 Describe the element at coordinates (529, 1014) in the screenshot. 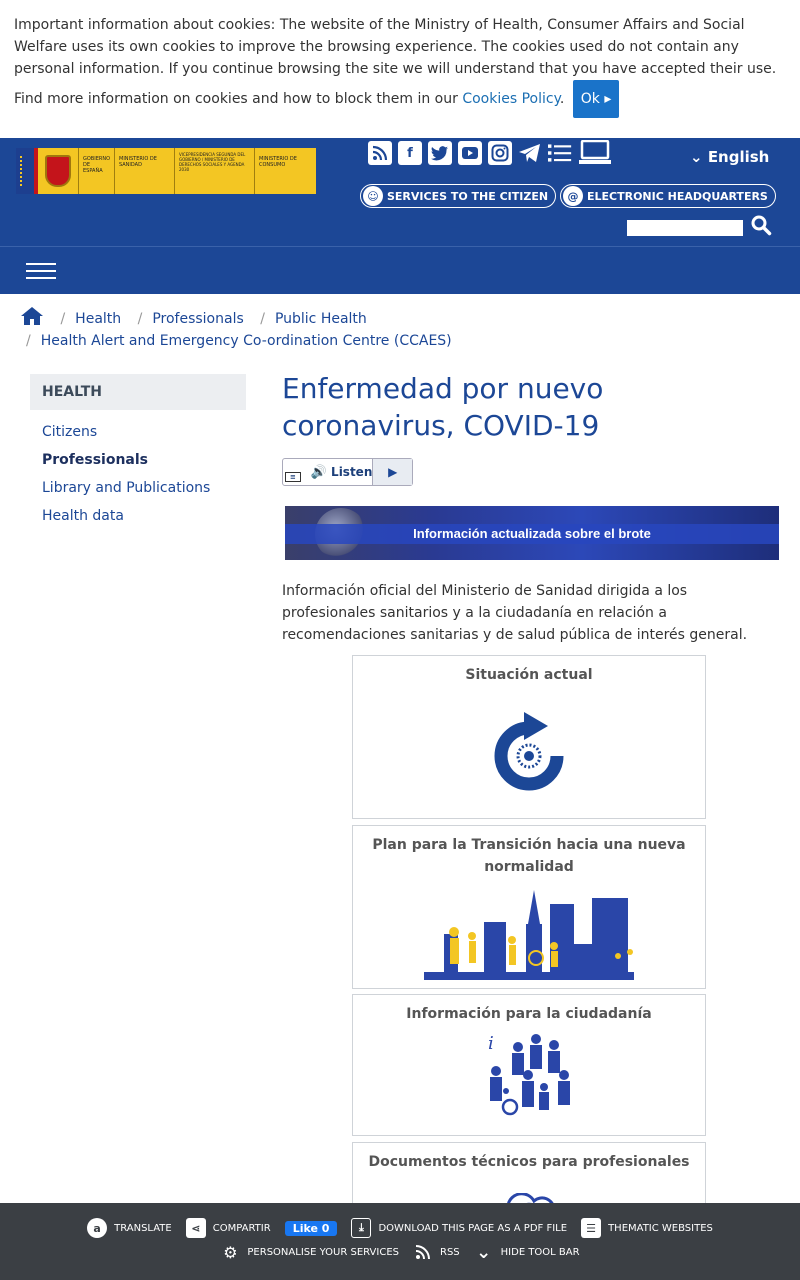

I see `card-title: Información para la ciudadanía` at that location.